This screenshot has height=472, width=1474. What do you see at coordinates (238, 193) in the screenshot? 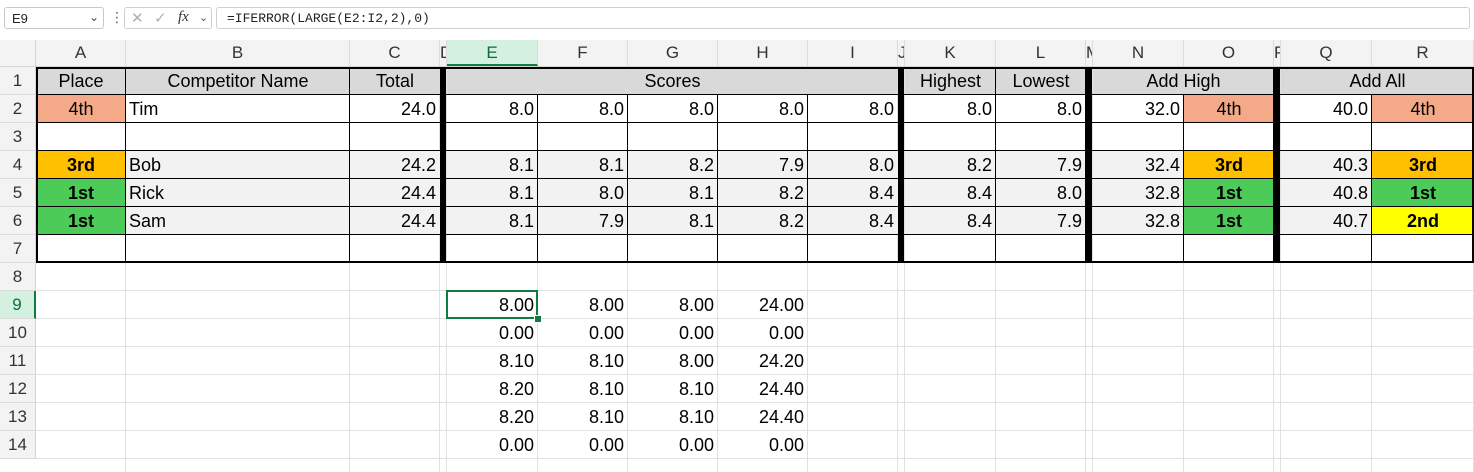
I see `competitor-name-cell: Rick` at bounding box center [238, 193].